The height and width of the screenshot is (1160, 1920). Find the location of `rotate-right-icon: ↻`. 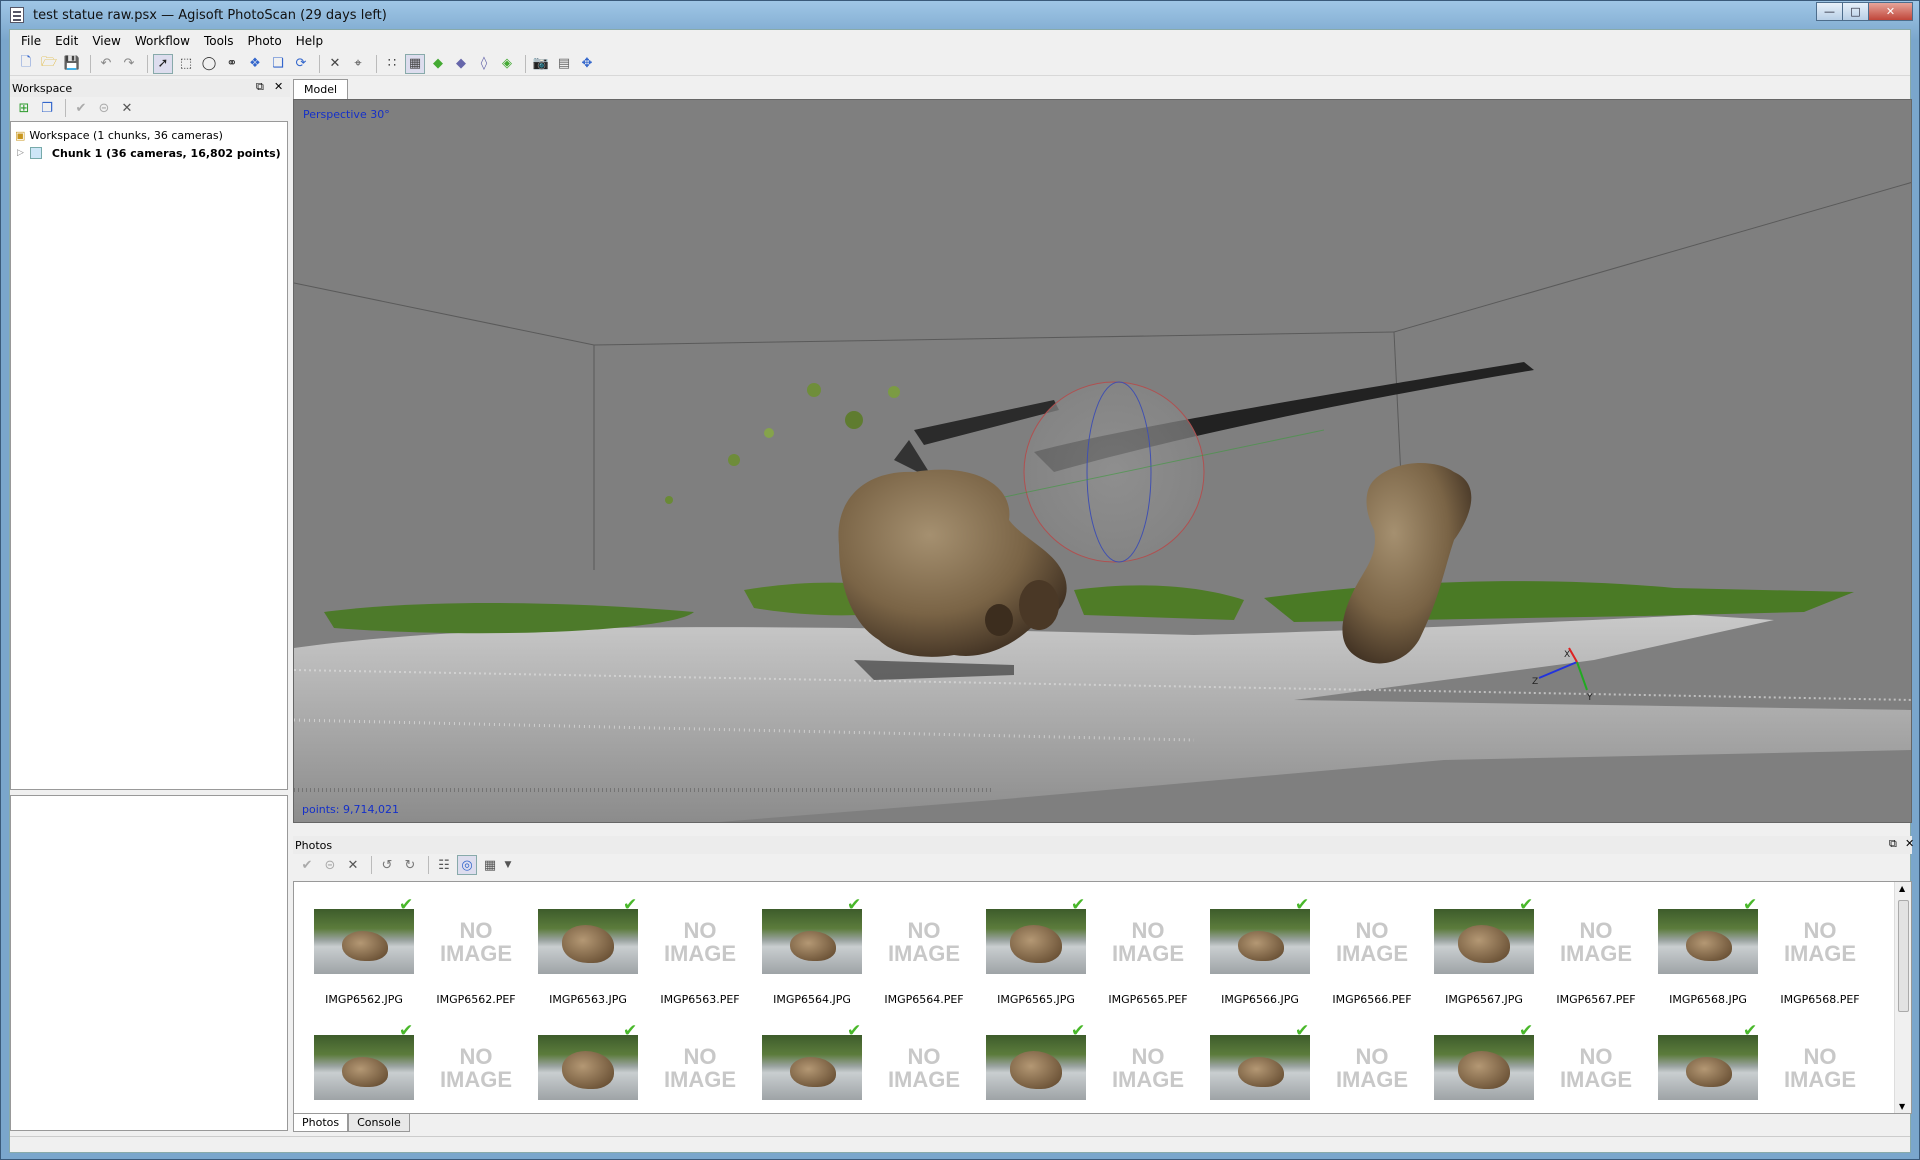

rotate-right-icon: ↻ is located at coordinates (410, 865).